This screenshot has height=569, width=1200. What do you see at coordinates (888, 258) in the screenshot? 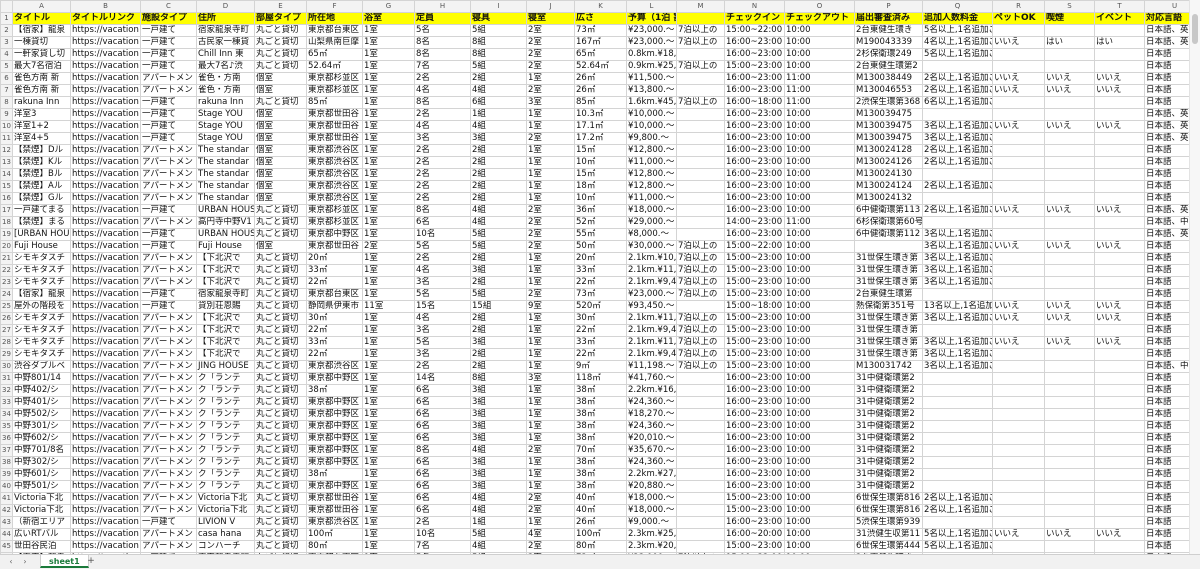
I see `cell: 31世保生環き第` at bounding box center [888, 258].